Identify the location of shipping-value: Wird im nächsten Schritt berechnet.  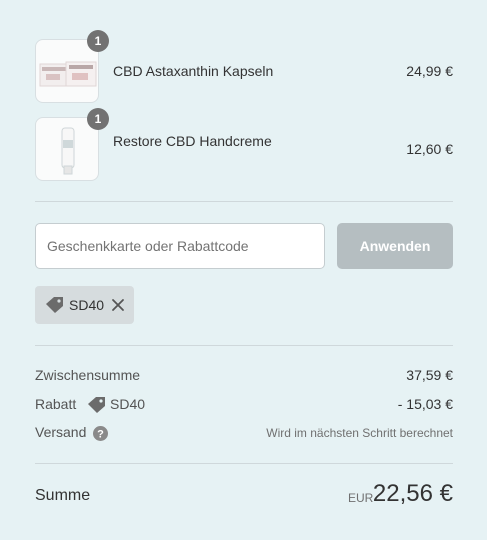
(359, 433).